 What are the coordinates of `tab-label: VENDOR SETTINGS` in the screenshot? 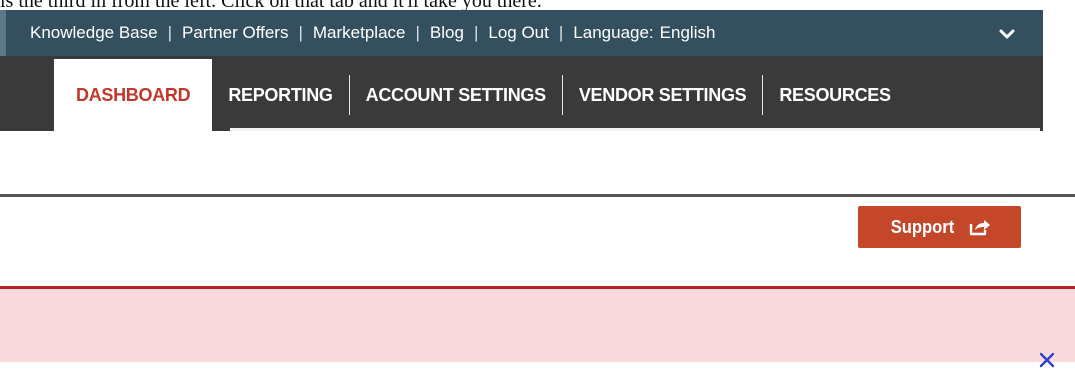 It's located at (662, 94).